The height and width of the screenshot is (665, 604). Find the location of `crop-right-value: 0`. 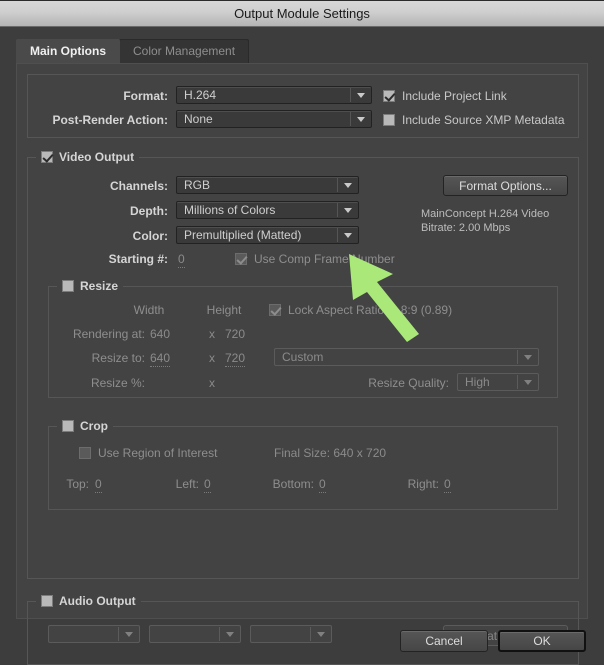

crop-right-value: 0 is located at coordinates (447, 485).